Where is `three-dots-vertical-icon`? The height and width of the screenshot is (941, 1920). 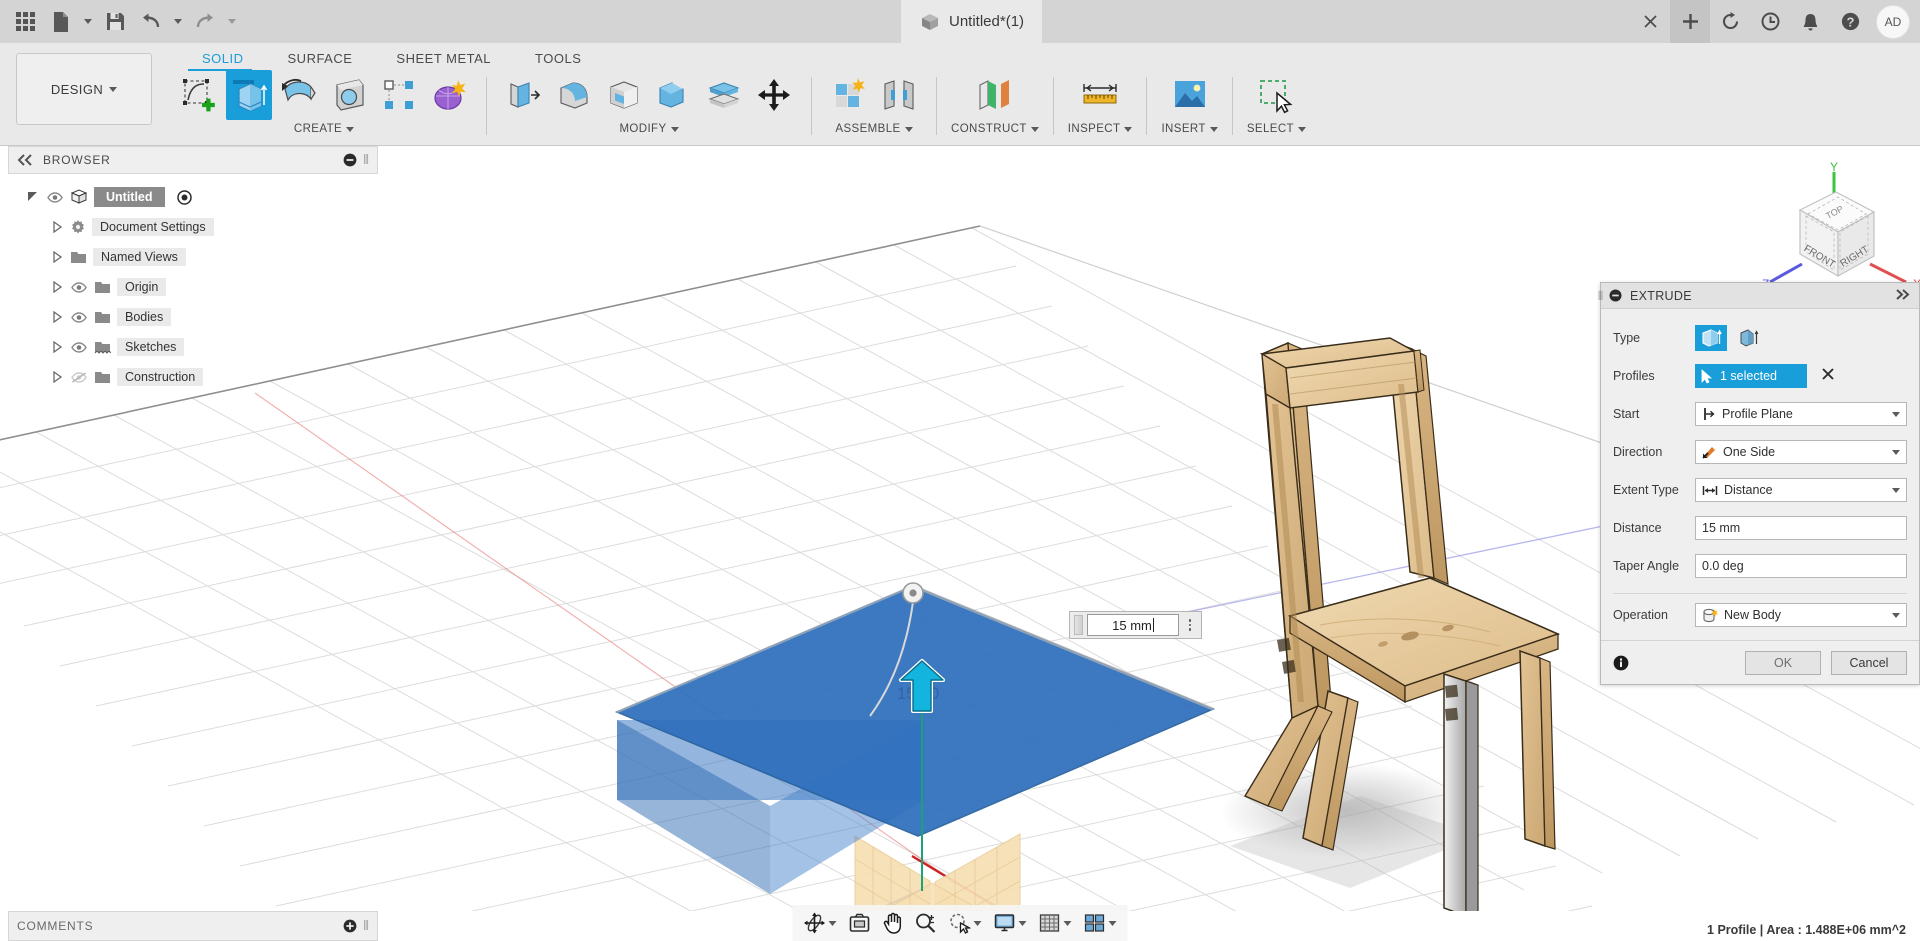 three-dots-vertical-icon is located at coordinates (1190, 625).